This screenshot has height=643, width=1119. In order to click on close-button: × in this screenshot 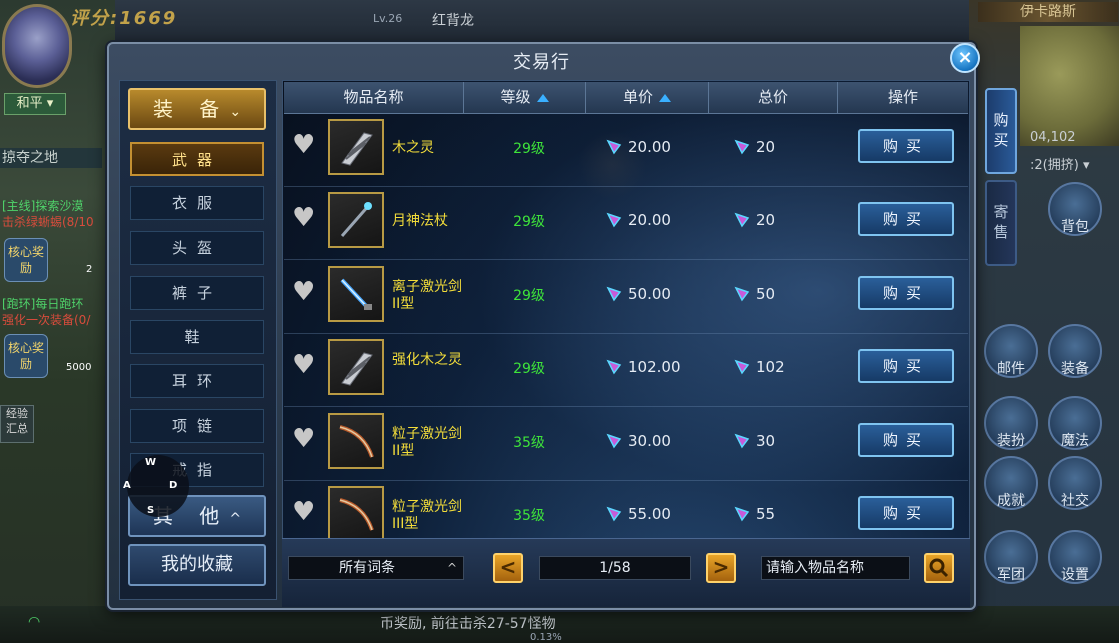, I will do `click(965, 58)`.